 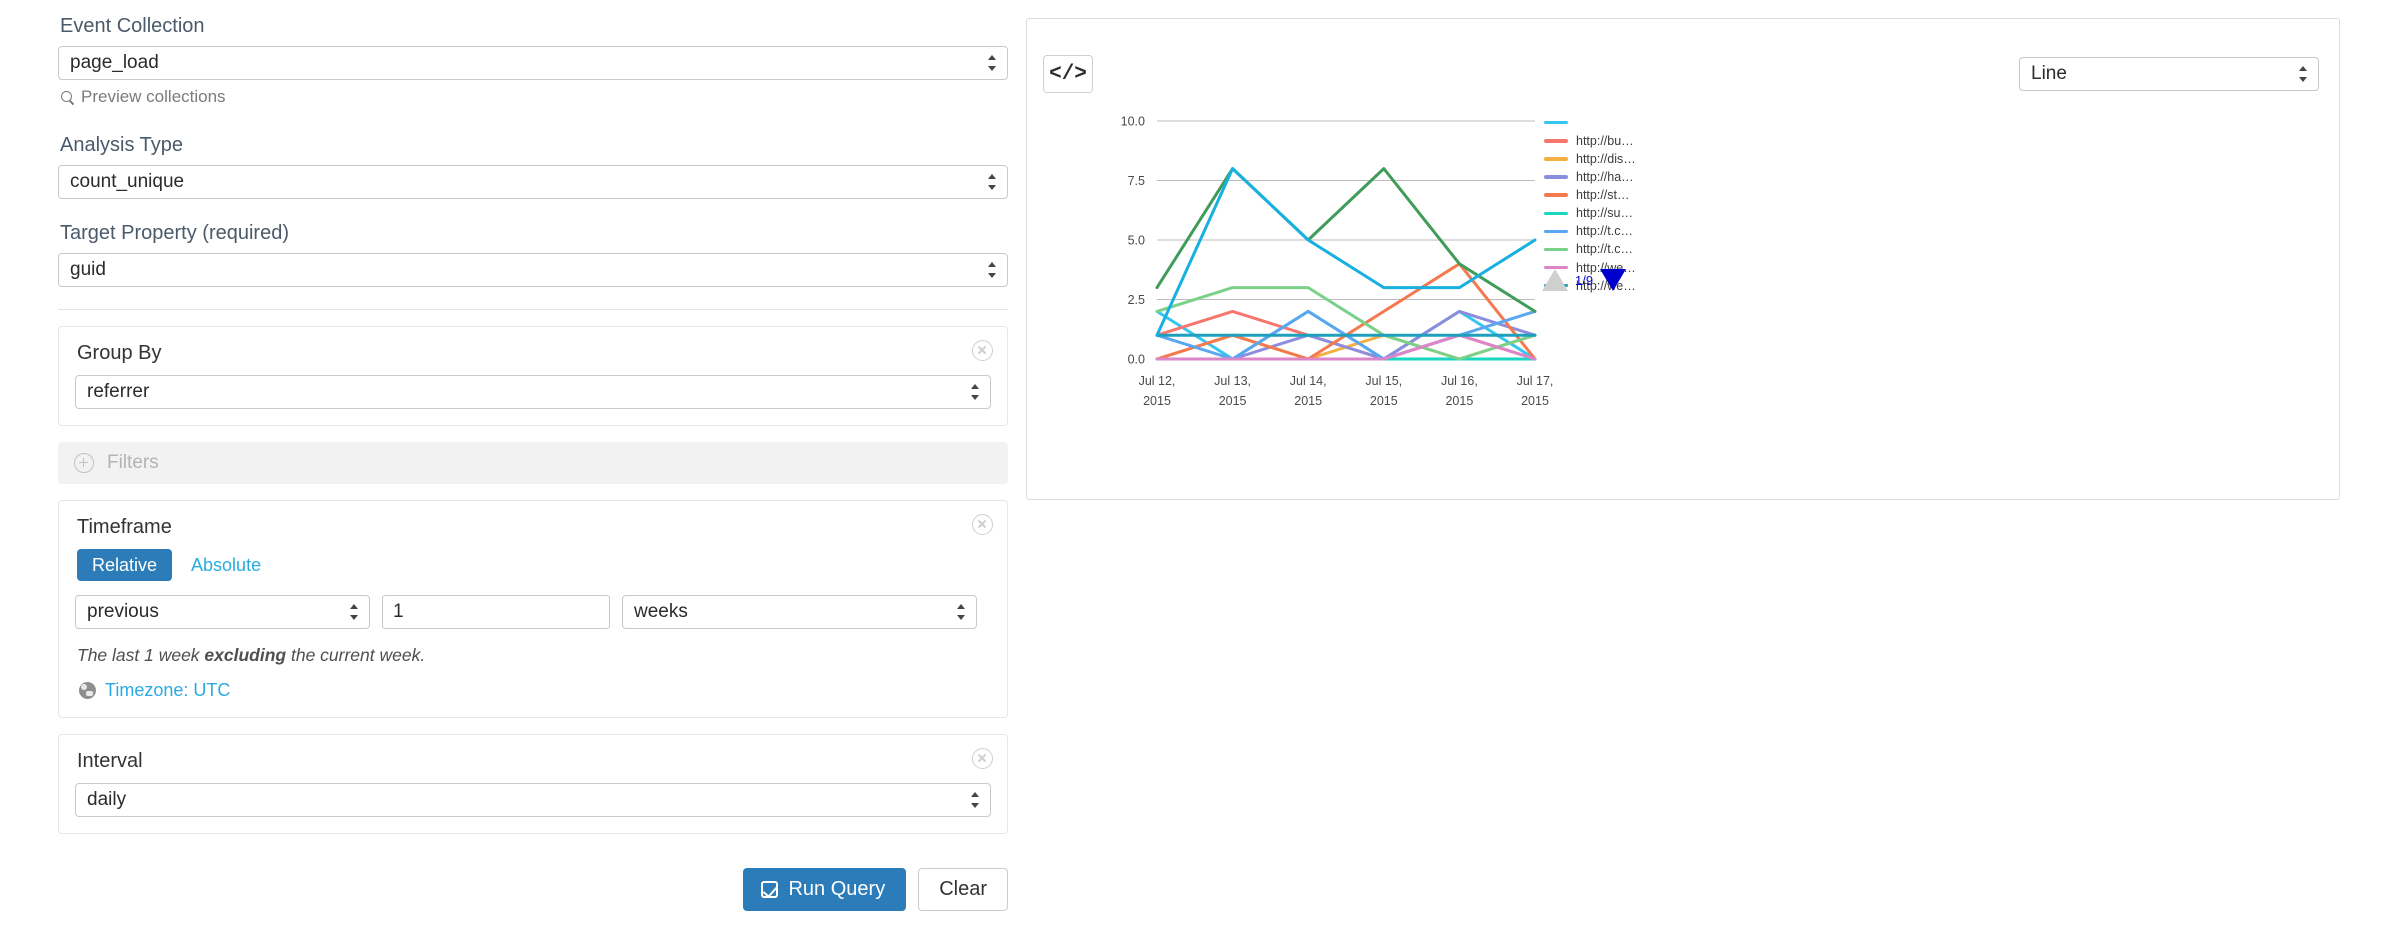 What do you see at coordinates (1613, 280) in the screenshot?
I see `triangle-down-icon` at bounding box center [1613, 280].